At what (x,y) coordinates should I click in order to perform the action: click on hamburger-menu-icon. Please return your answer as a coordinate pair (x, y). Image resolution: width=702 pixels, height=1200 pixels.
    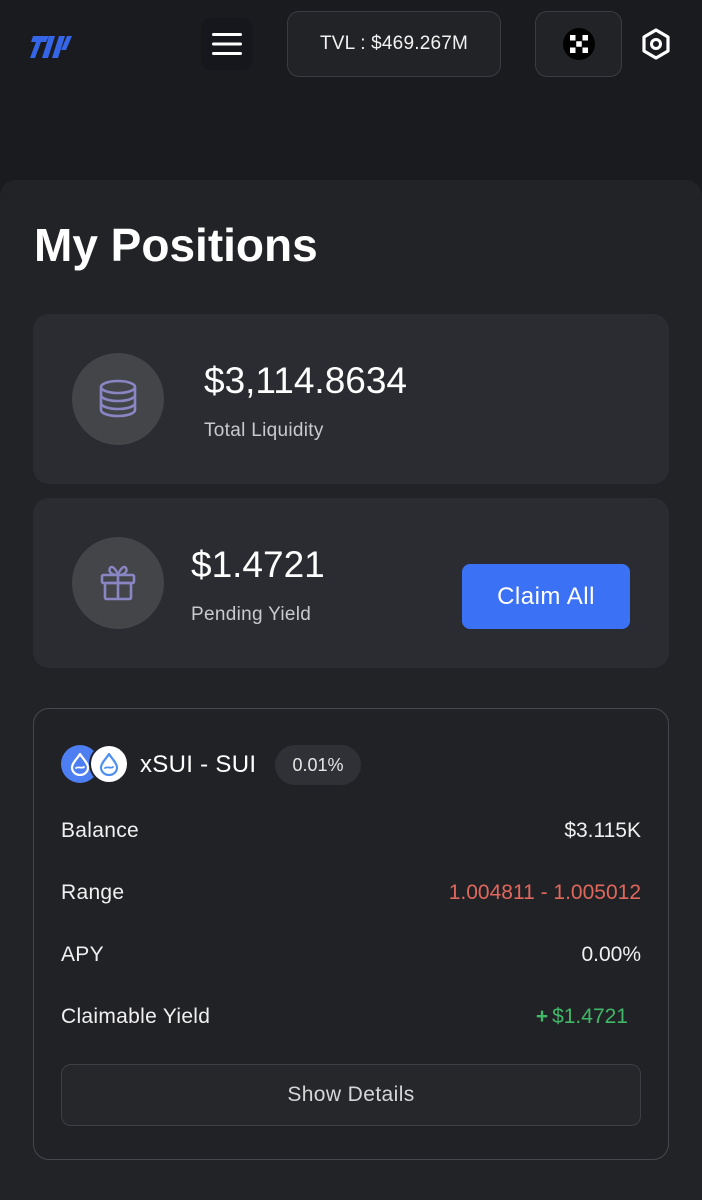
    Looking at the image, I should click on (227, 44).